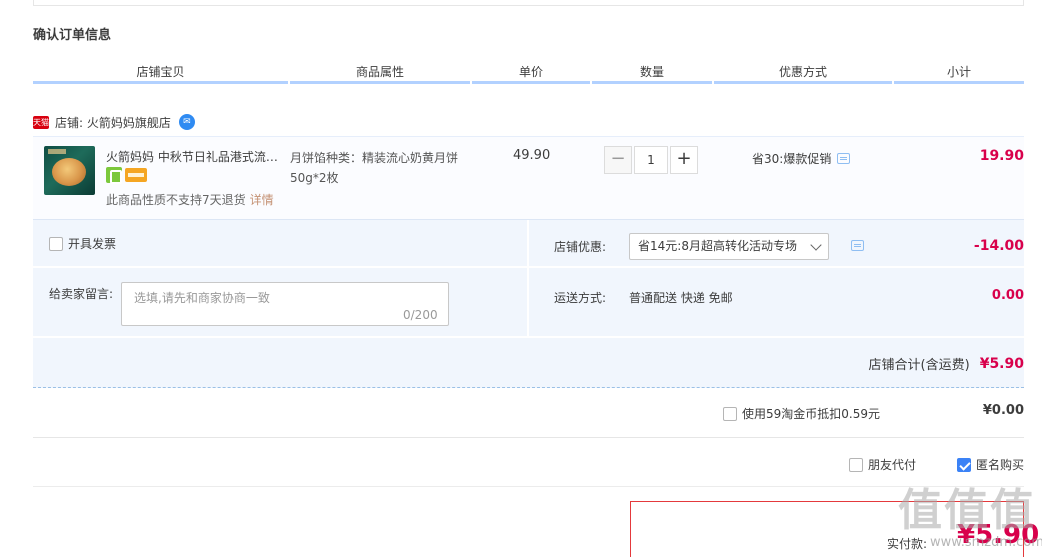 The image size is (1042, 557). I want to click on watermark-site: www.smzdm.com, so click(986, 542).